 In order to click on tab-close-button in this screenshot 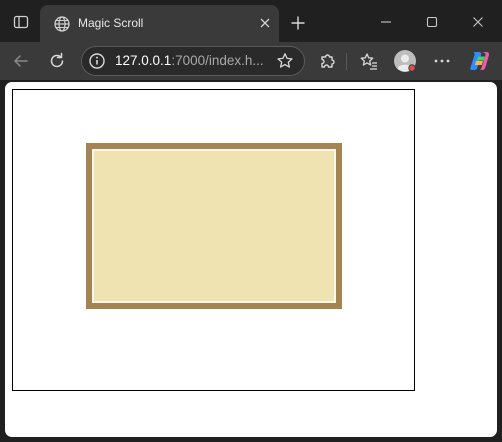, I will do `click(265, 23)`.